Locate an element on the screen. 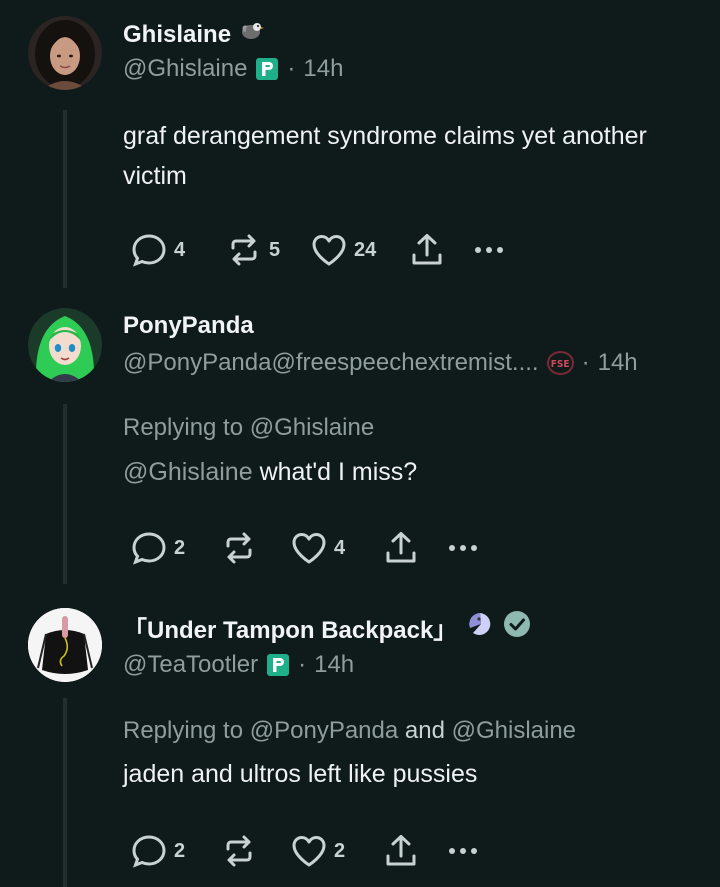 The width and height of the screenshot is (720, 887). verified-check-icon is located at coordinates (517, 627).